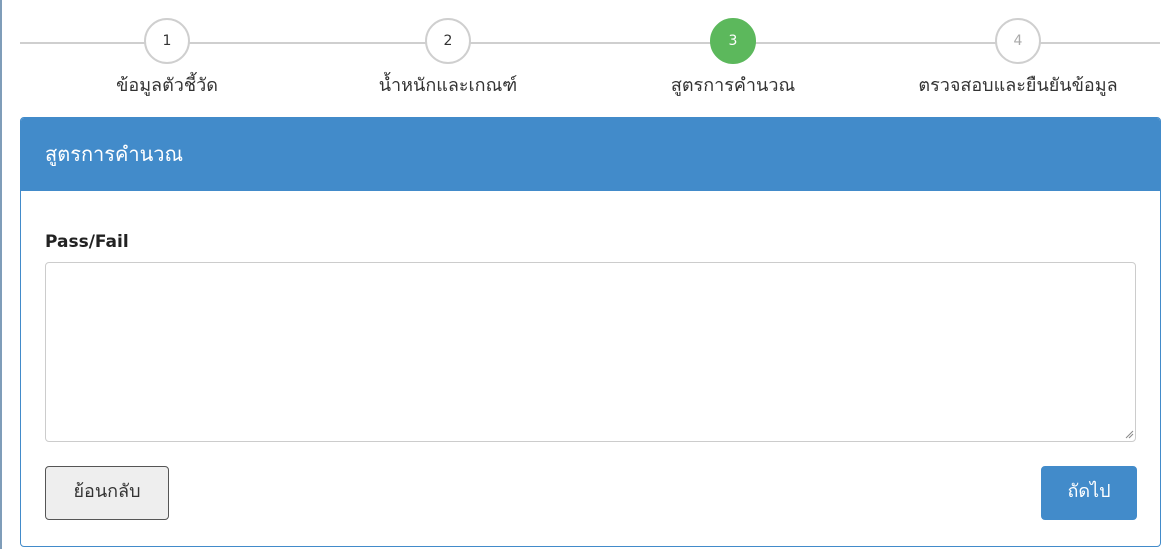 The height and width of the screenshot is (549, 1172). I want to click on step-1: 1 ข้อมูลตัวชี้วัด, so click(167, 58).